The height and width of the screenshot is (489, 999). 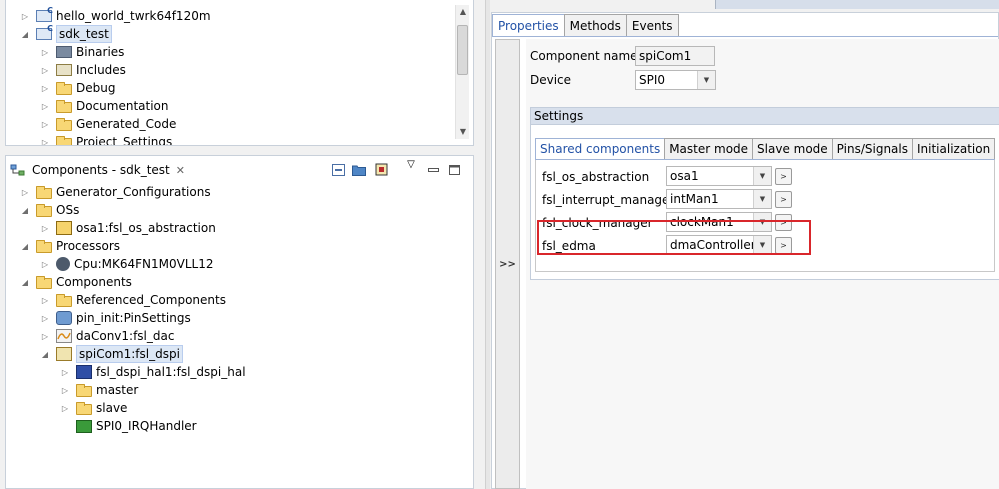 What do you see at coordinates (674, 237) in the screenshot?
I see `highlight-annotation-box` at bounding box center [674, 237].